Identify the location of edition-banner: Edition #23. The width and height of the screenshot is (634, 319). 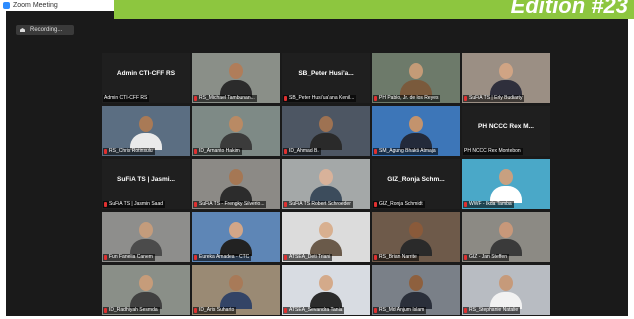
(374, 9).